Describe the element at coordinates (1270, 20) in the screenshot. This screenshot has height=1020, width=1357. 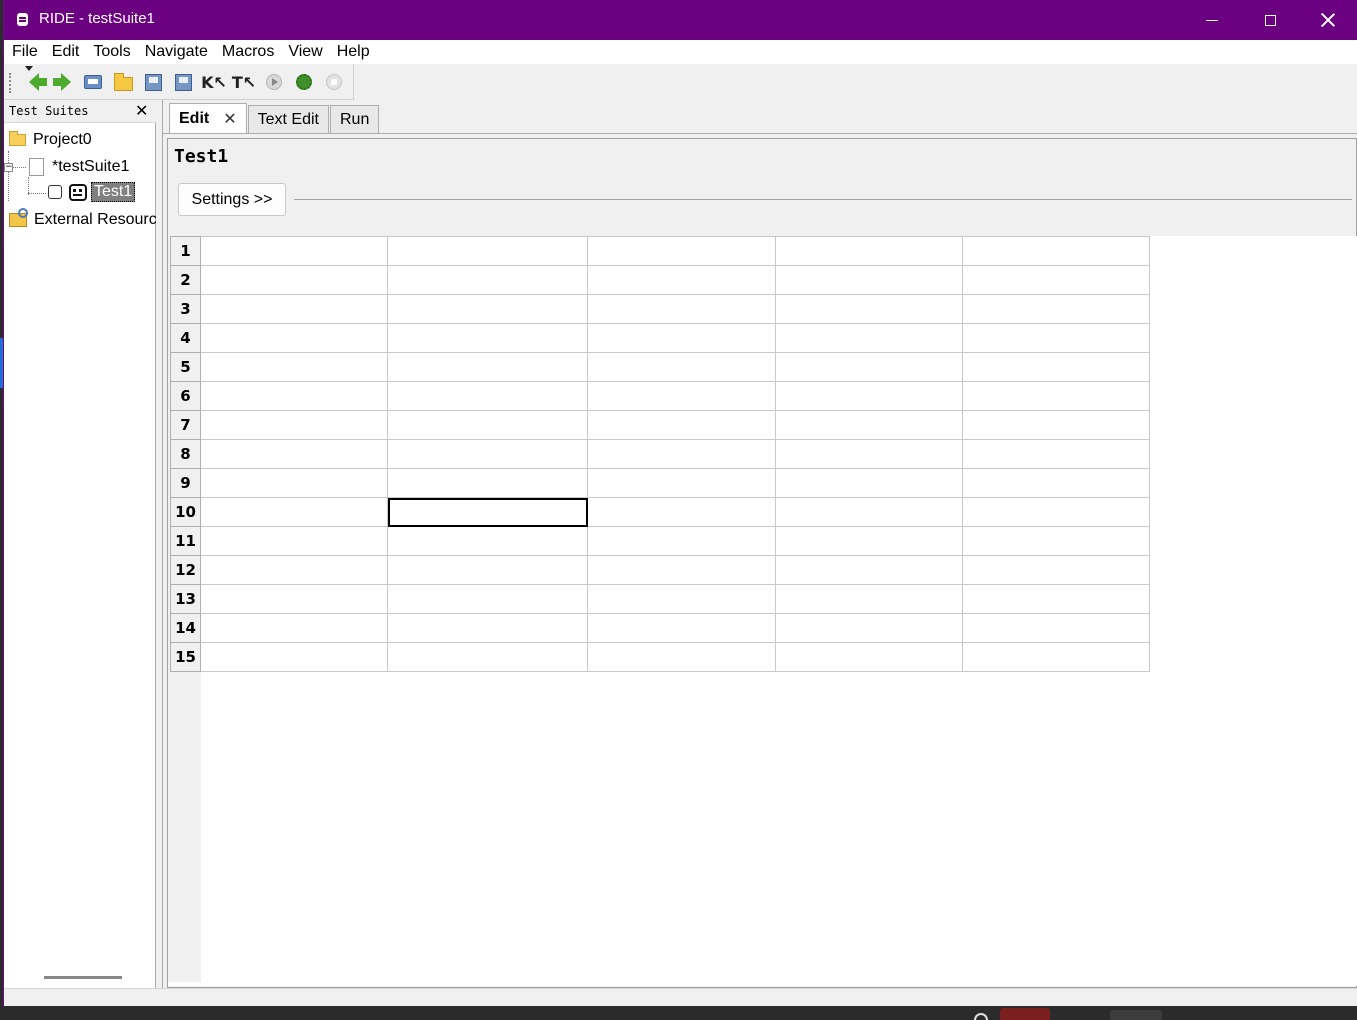
I see `maximize-button` at that location.